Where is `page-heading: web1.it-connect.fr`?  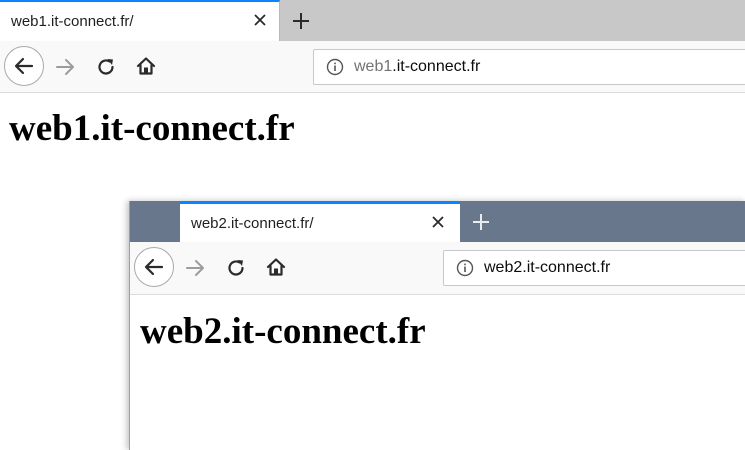
page-heading: web1.it-connect.fr is located at coordinates (152, 128).